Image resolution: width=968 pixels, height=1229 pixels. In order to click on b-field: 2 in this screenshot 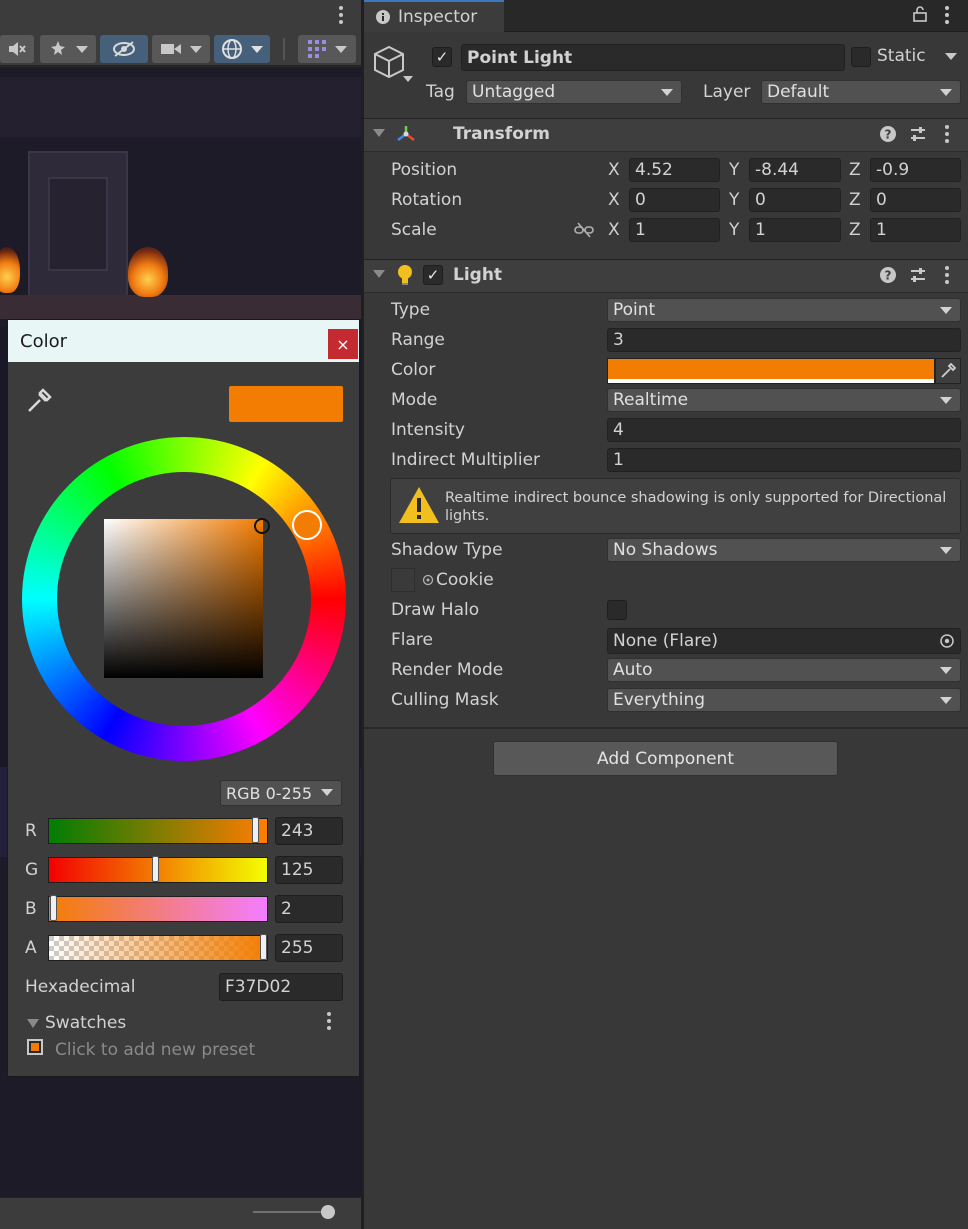, I will do `click(309, 909)`.